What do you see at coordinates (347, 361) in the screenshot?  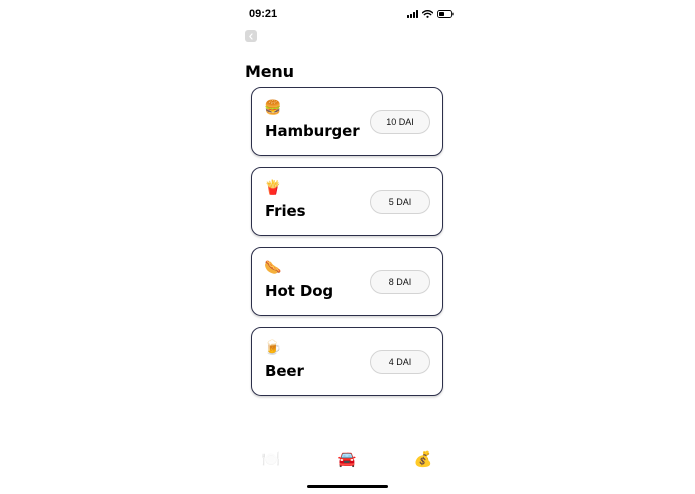 I see `menu-item-beer: 🍺 Beer 4 DAI` at bounding box center [347, 361].